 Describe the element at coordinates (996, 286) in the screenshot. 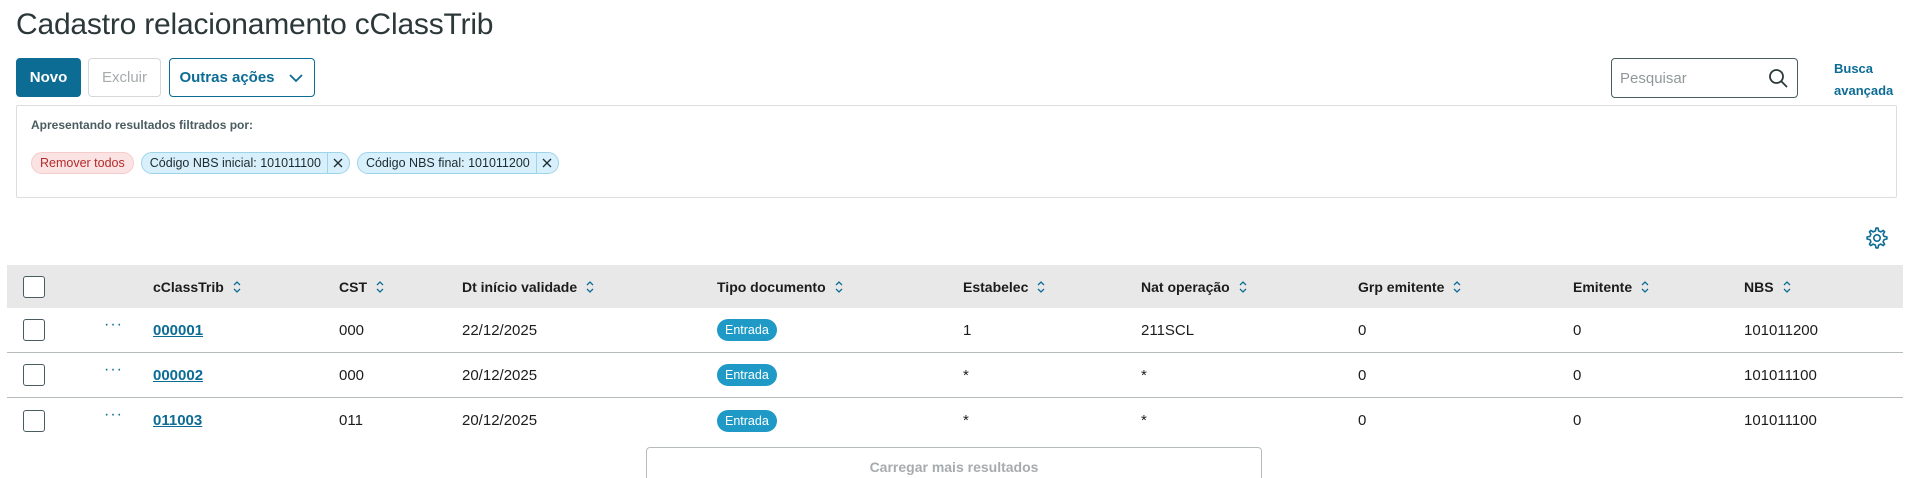

I see `column-header-label: Estabelec` at that location.